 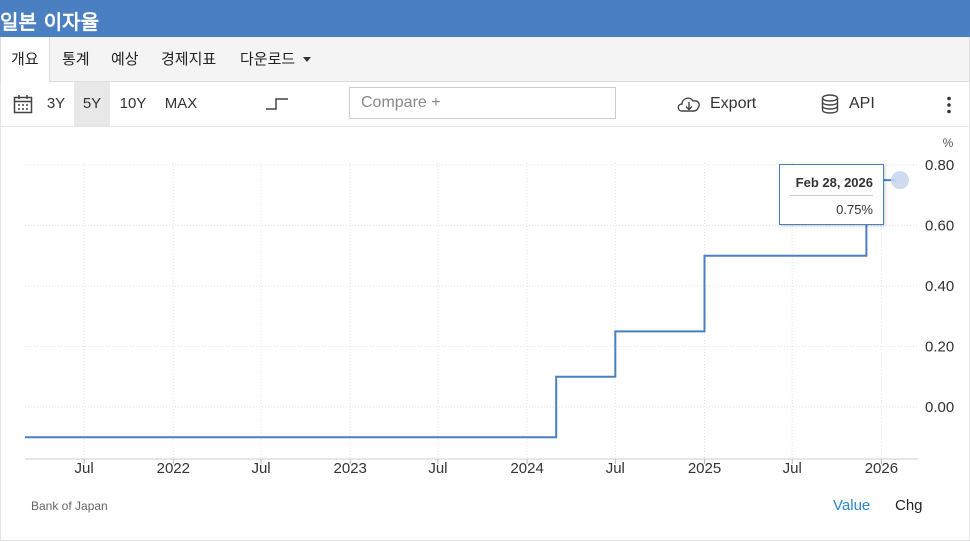 I want to click on calendar-button, so click(x=24, y=104).